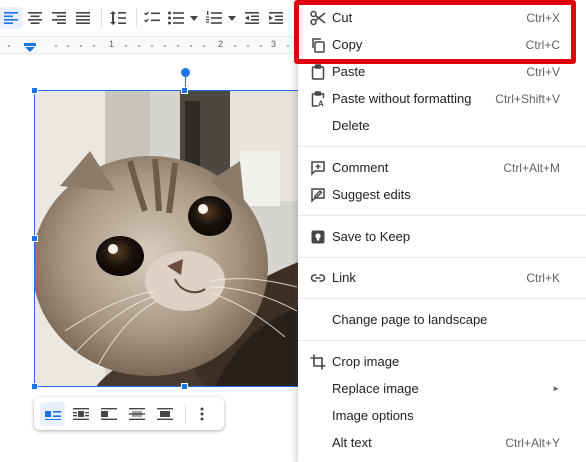 The width and height of the screenshot is (586, 462). I want to click on menu-item-image-options: Image options, so click(442, 415).